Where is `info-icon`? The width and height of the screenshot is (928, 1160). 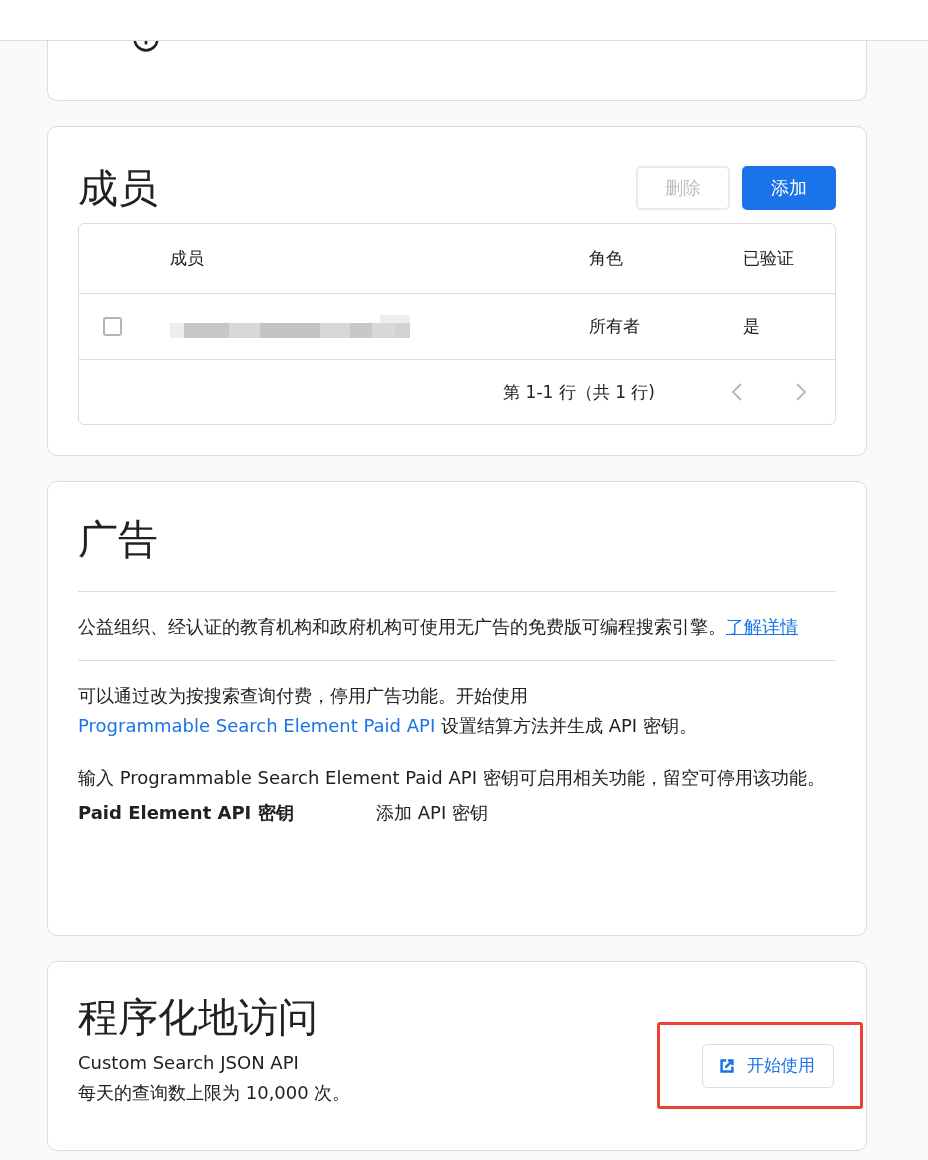 info-icon is located at coordinates (146, 46).